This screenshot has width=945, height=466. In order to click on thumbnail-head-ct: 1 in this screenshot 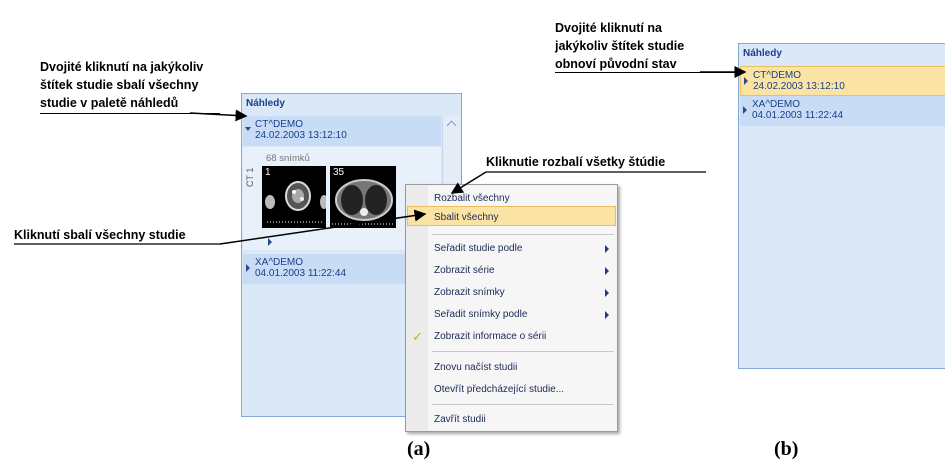, I will do `click(294, 197)`.